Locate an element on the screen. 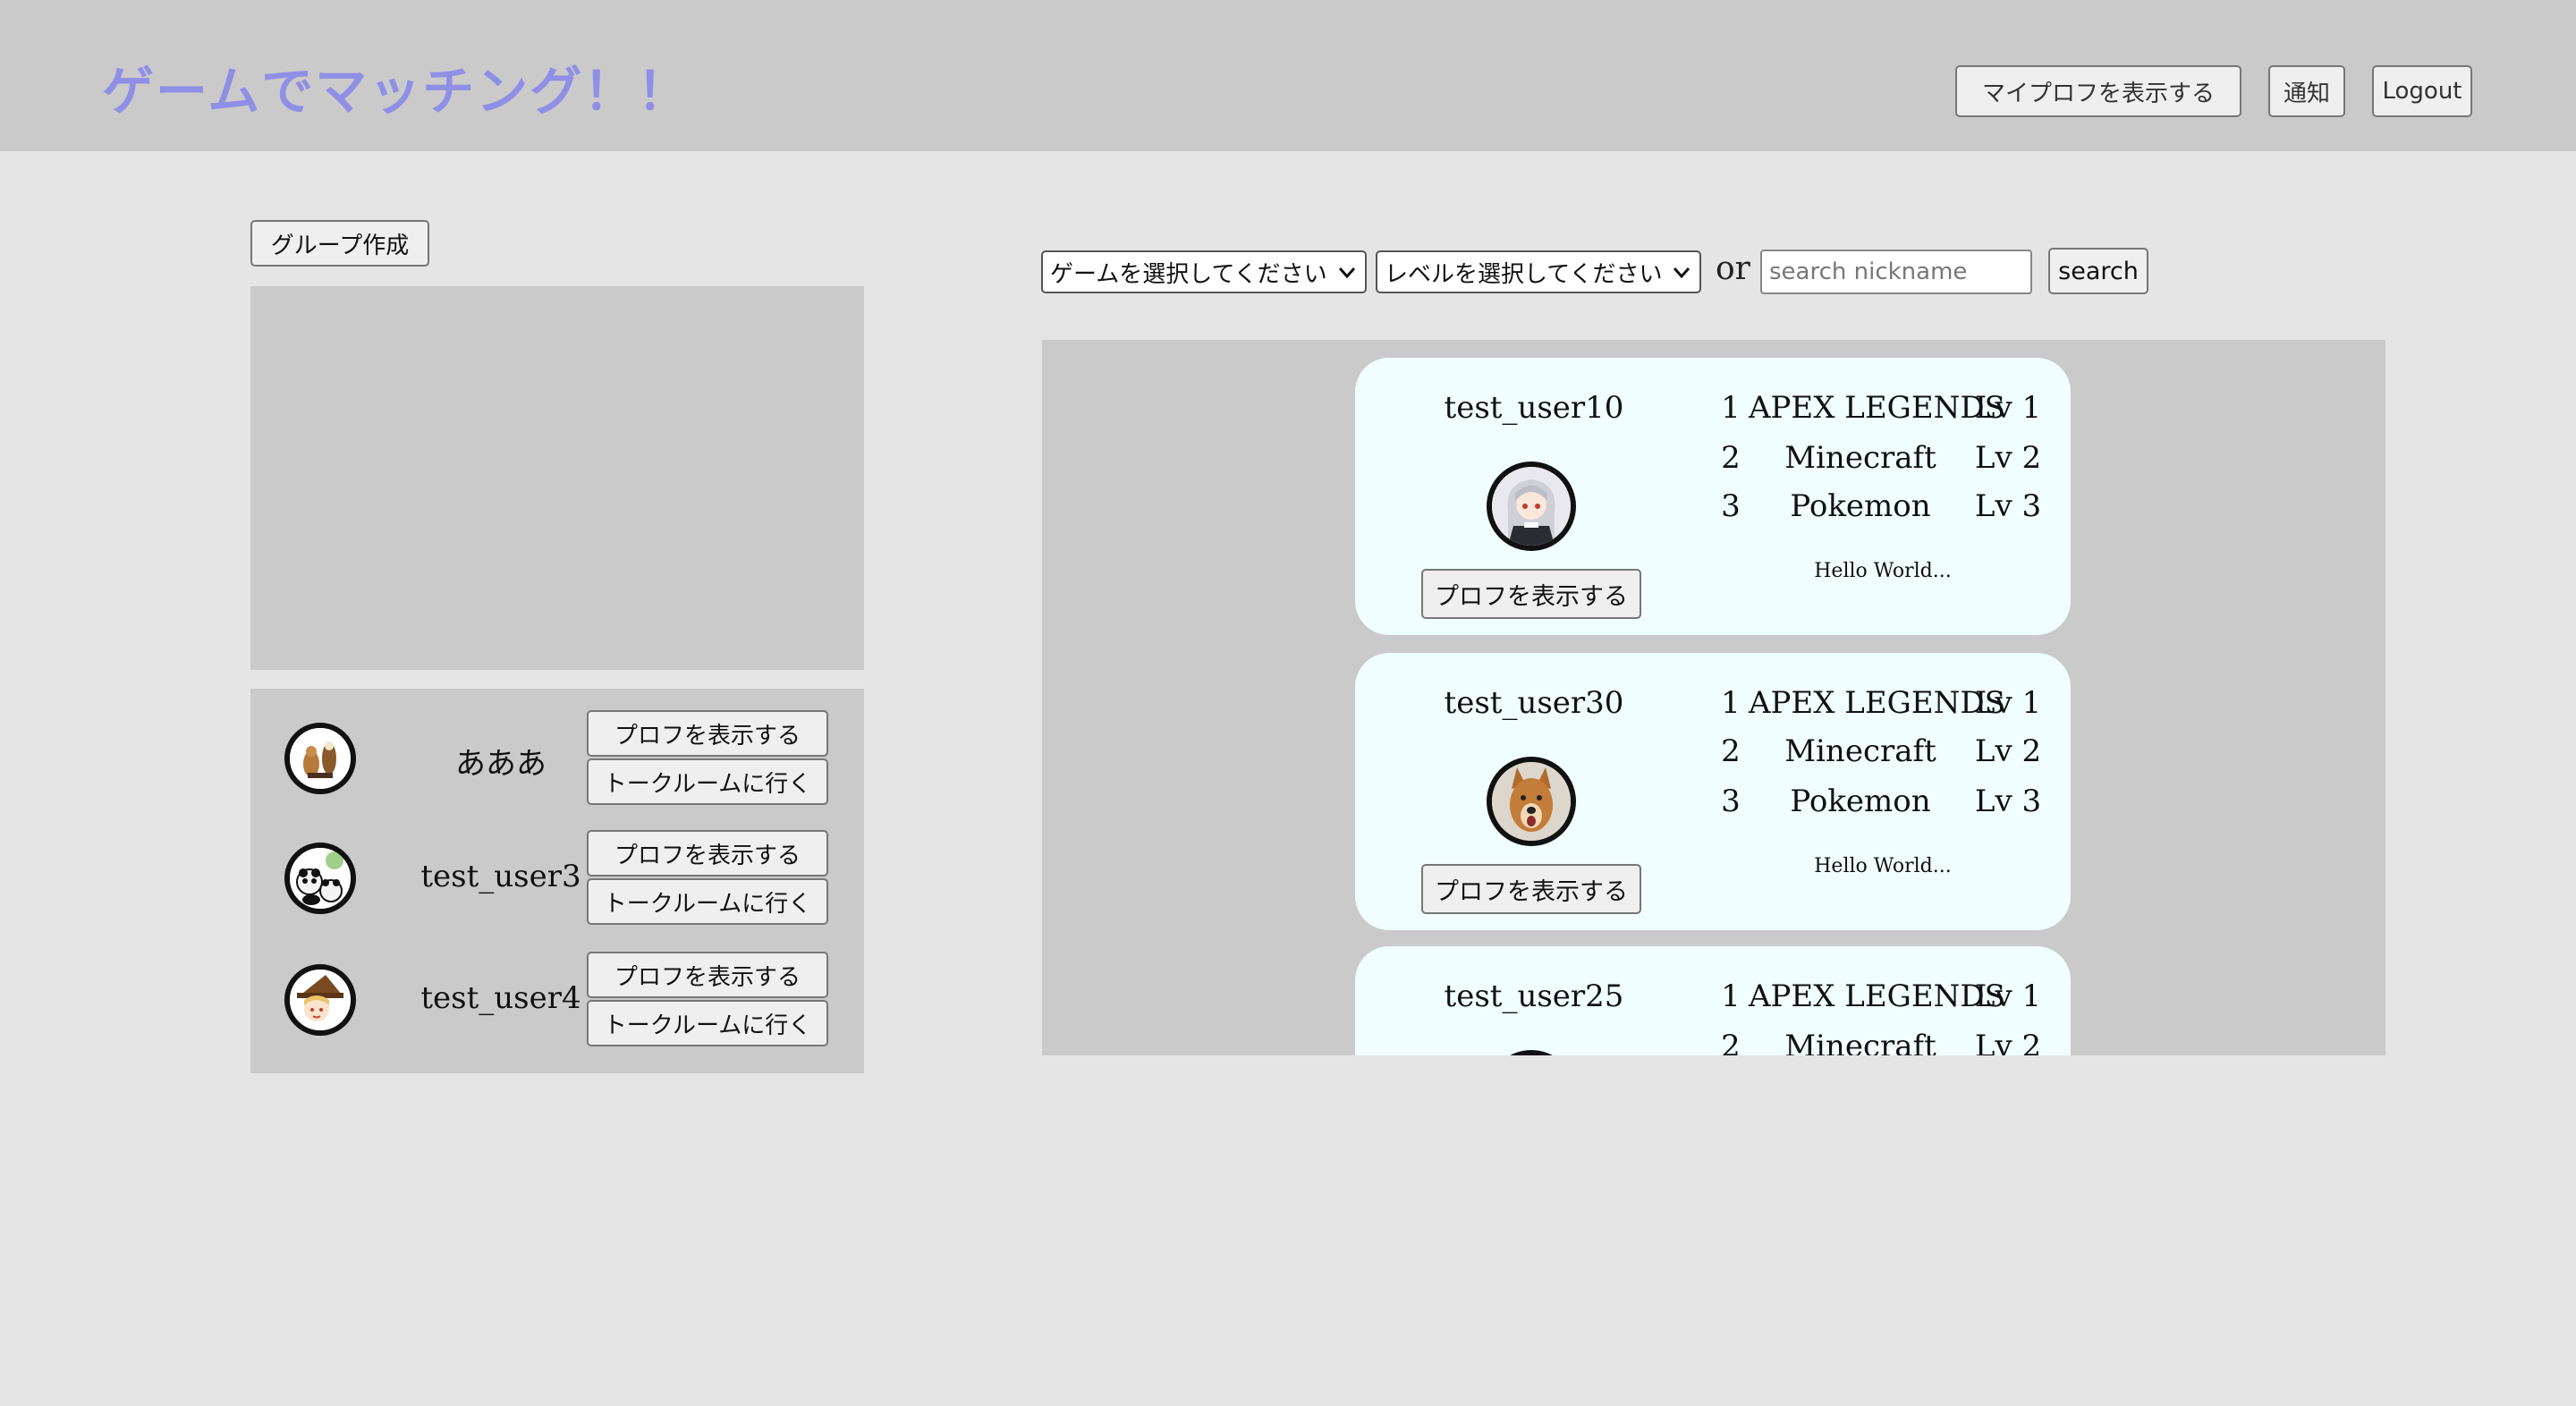 This screenshot has height=1406, width=2576. header: ゲームでマッチング！！ マイプロフを表示する 通知 Logout is located at coordinates (1288, 75).